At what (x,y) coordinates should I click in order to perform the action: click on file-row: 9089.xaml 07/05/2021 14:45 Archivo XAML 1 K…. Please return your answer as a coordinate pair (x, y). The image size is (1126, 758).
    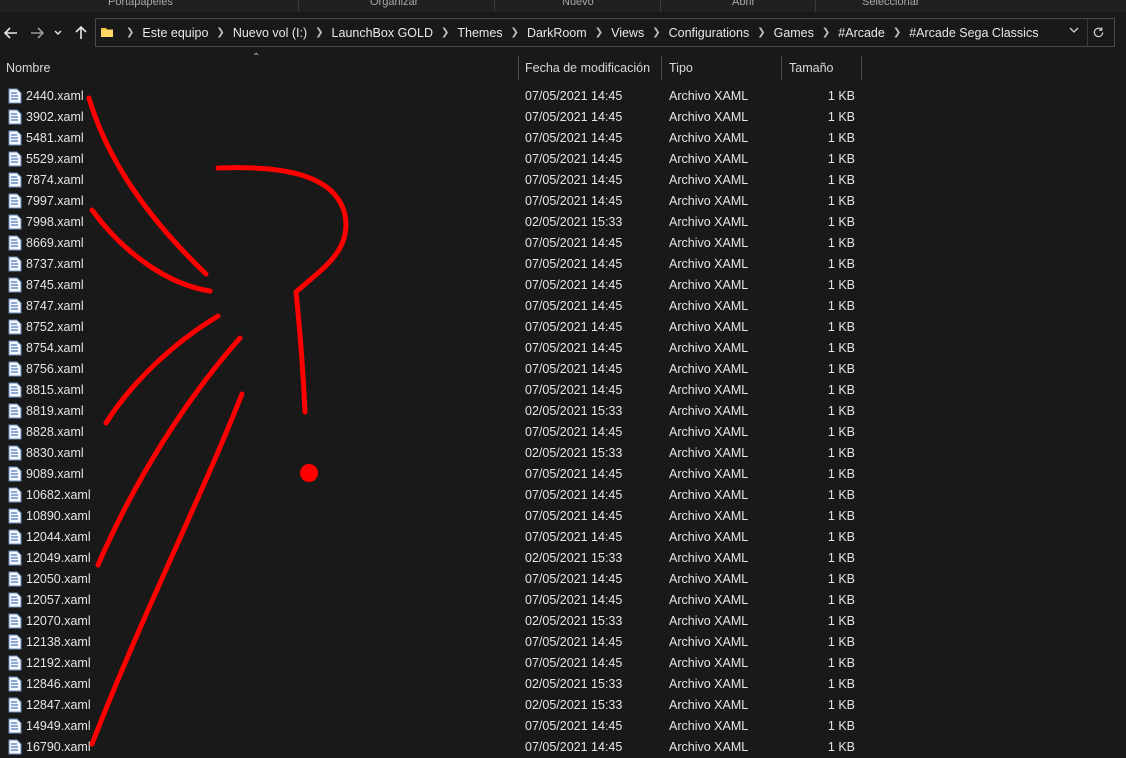
    Looking at the image, I should click on (563, 474).